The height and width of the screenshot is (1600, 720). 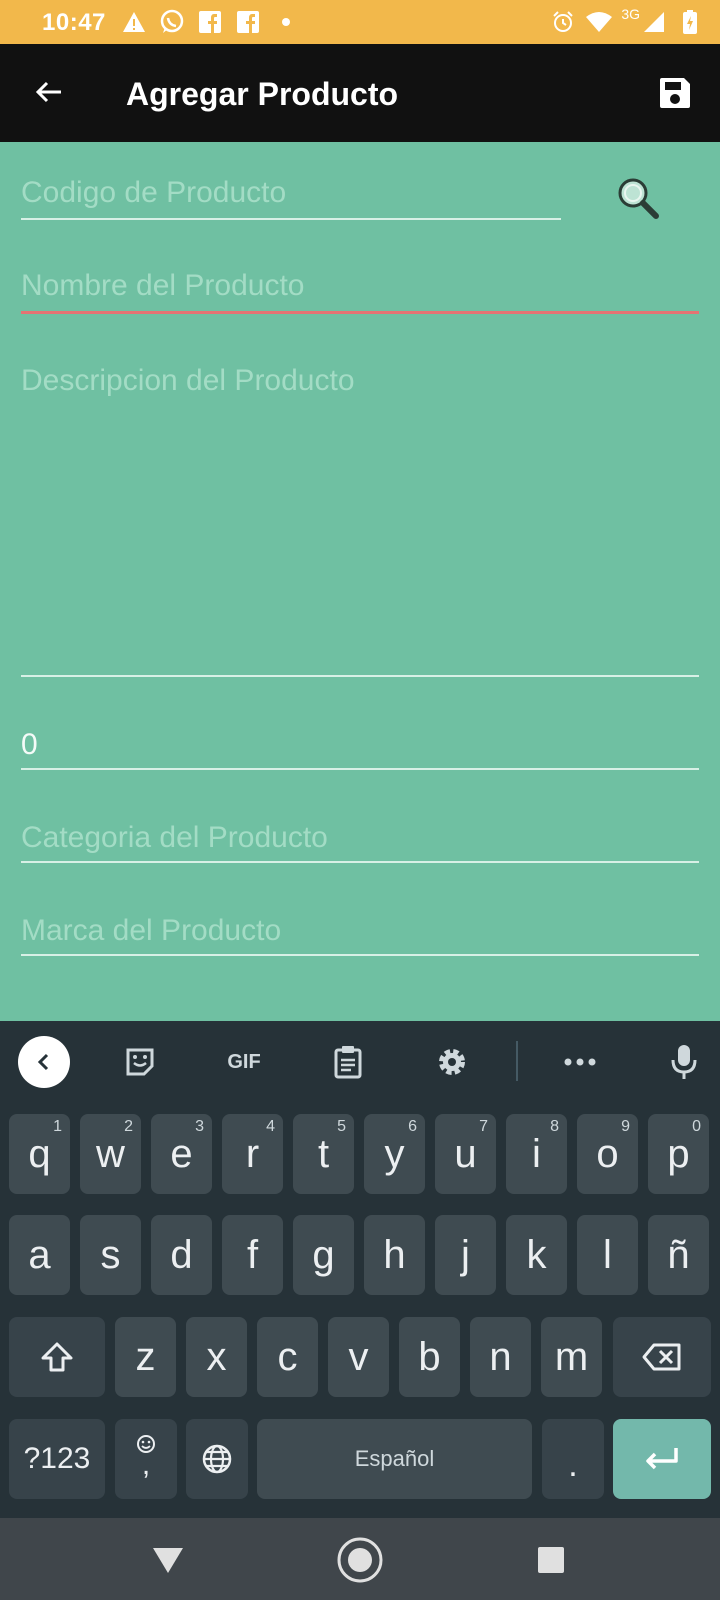 I want to click on symbols-label: ?123, so click(x=57, y=1458).